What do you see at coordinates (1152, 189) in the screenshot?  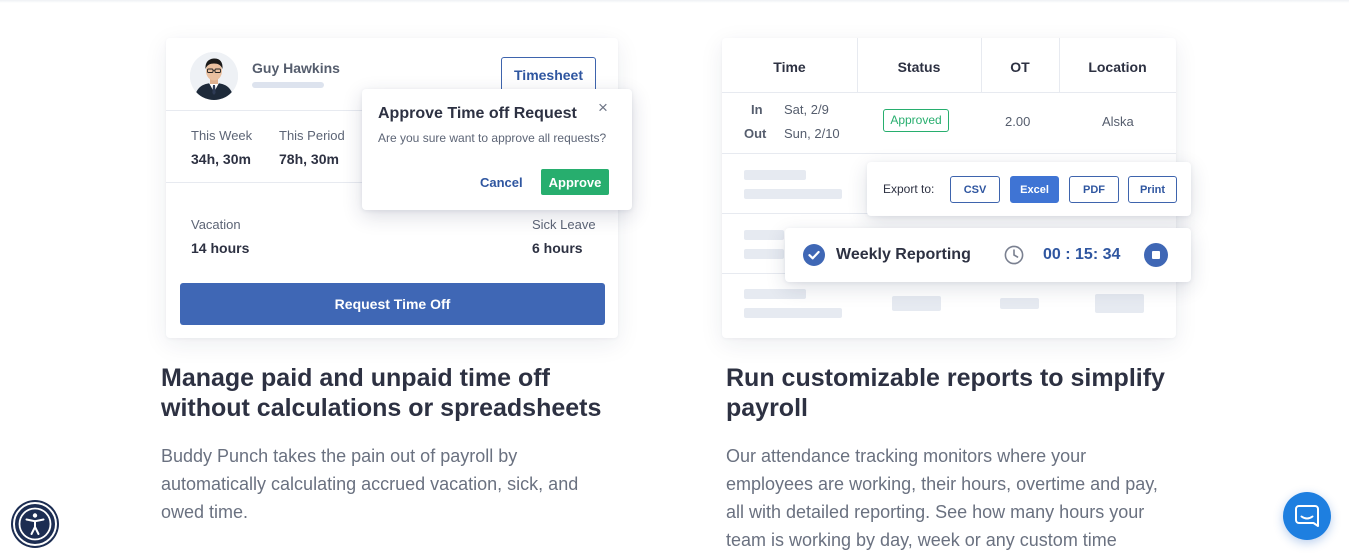 I see `print-button: Print` at bounding box center [1152, 189].